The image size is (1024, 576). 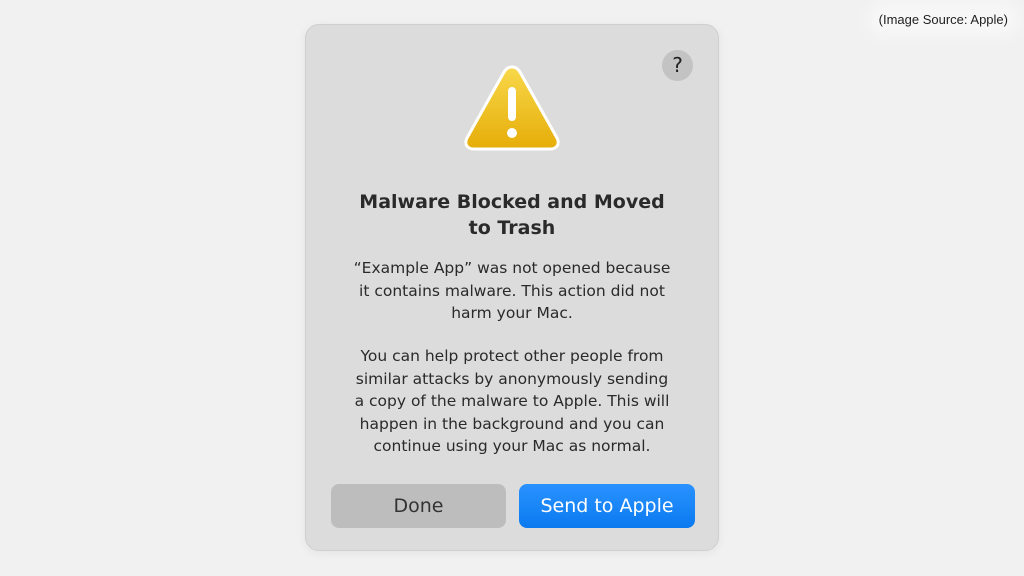 I want to click on dialog-title-line: Malware Blocked and Moved, so click(x=512, y=202).